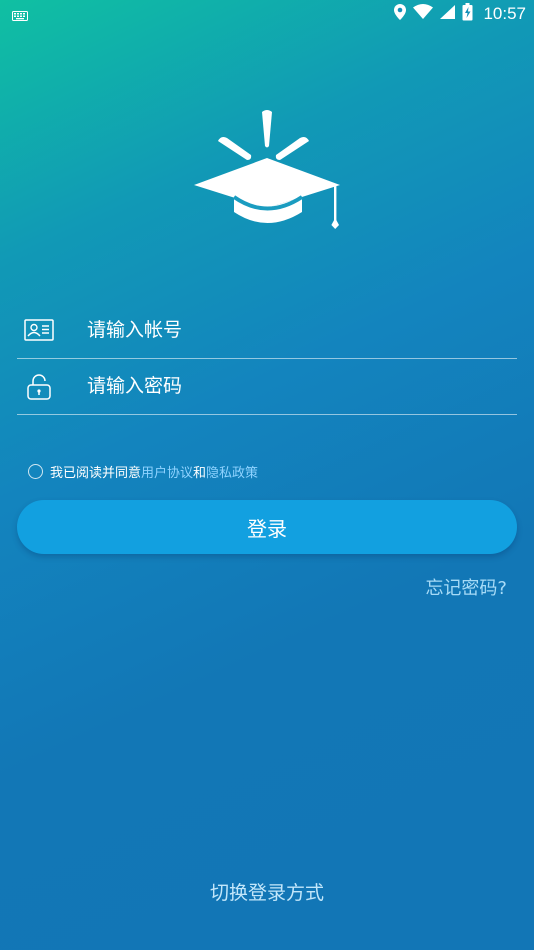  Describe the element at coordinates (267, 171) in the screenshot. I see `graduation-cap-icon` at that location.